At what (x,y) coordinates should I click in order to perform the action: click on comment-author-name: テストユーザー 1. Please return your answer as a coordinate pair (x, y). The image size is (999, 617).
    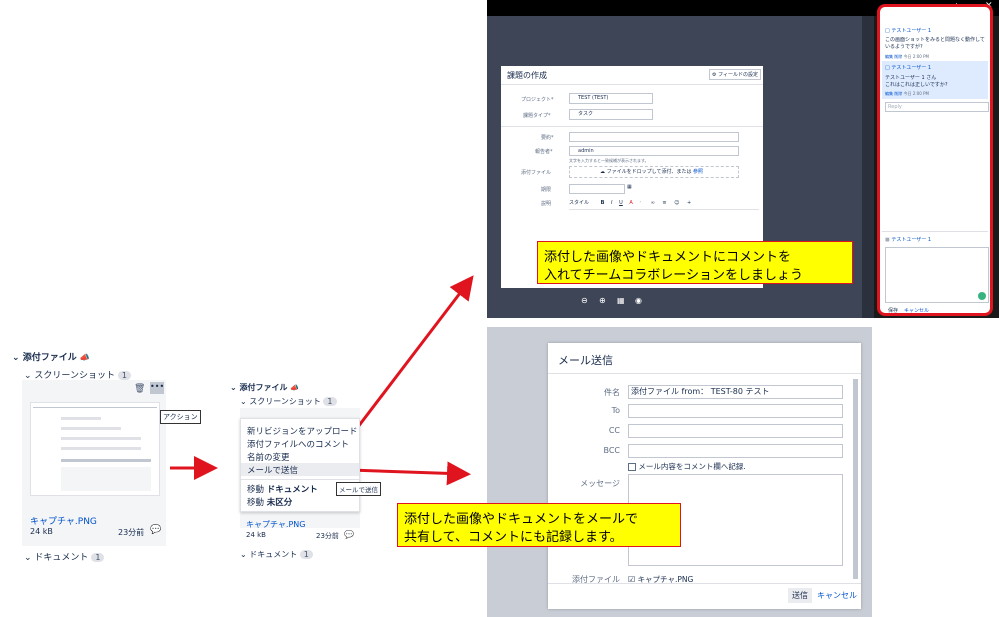
    Looking at the image, I should click on (911, 31).